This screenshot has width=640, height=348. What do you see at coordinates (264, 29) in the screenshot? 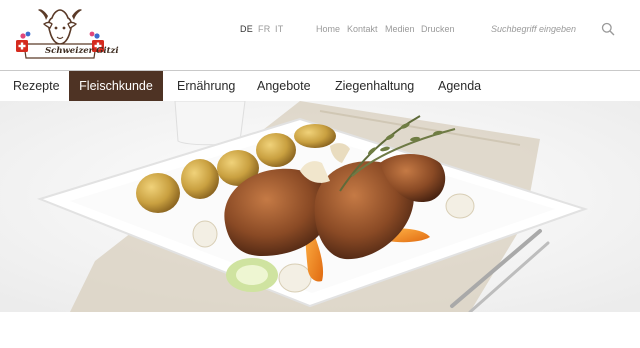
I see `lang-fr-link: FR` at bounding box center [264, 29].